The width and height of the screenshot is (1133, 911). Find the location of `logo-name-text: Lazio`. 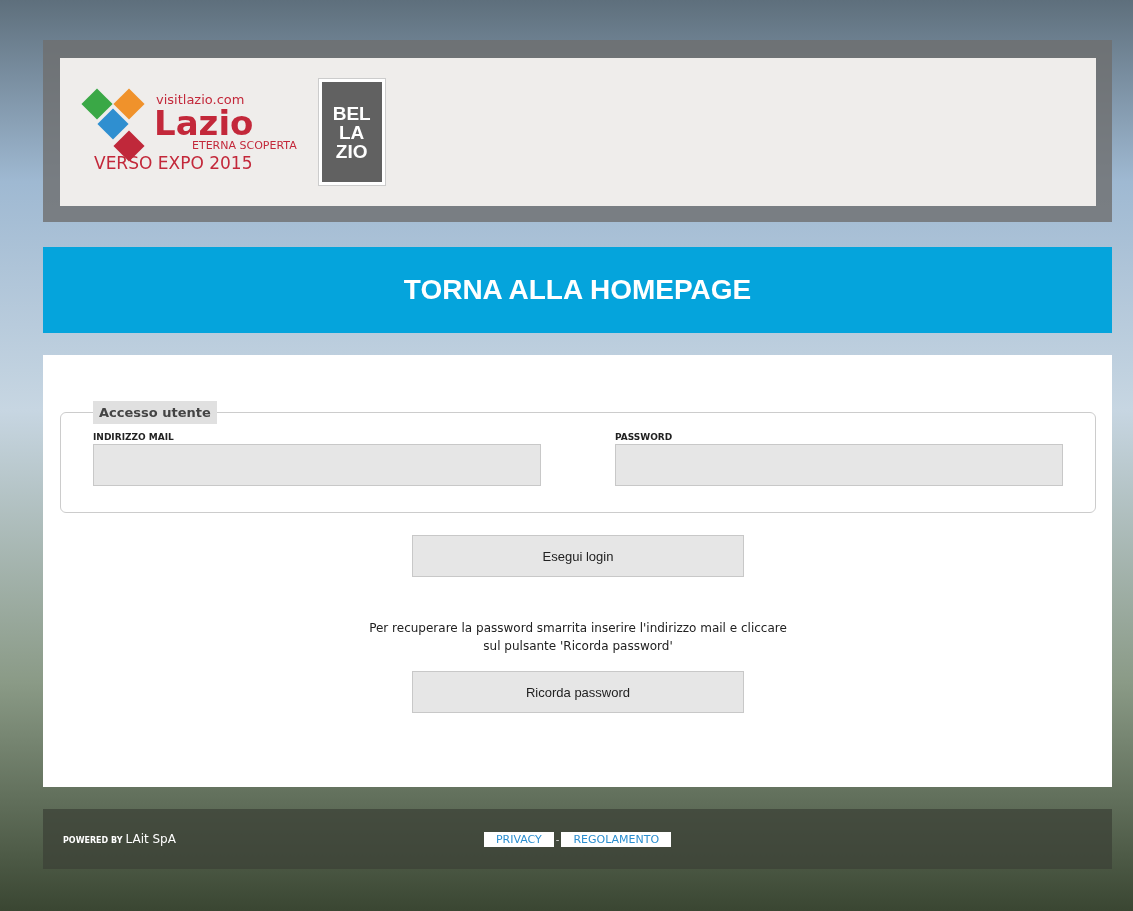

logo-name-text: Lazio is located at coordinates (204, 122).